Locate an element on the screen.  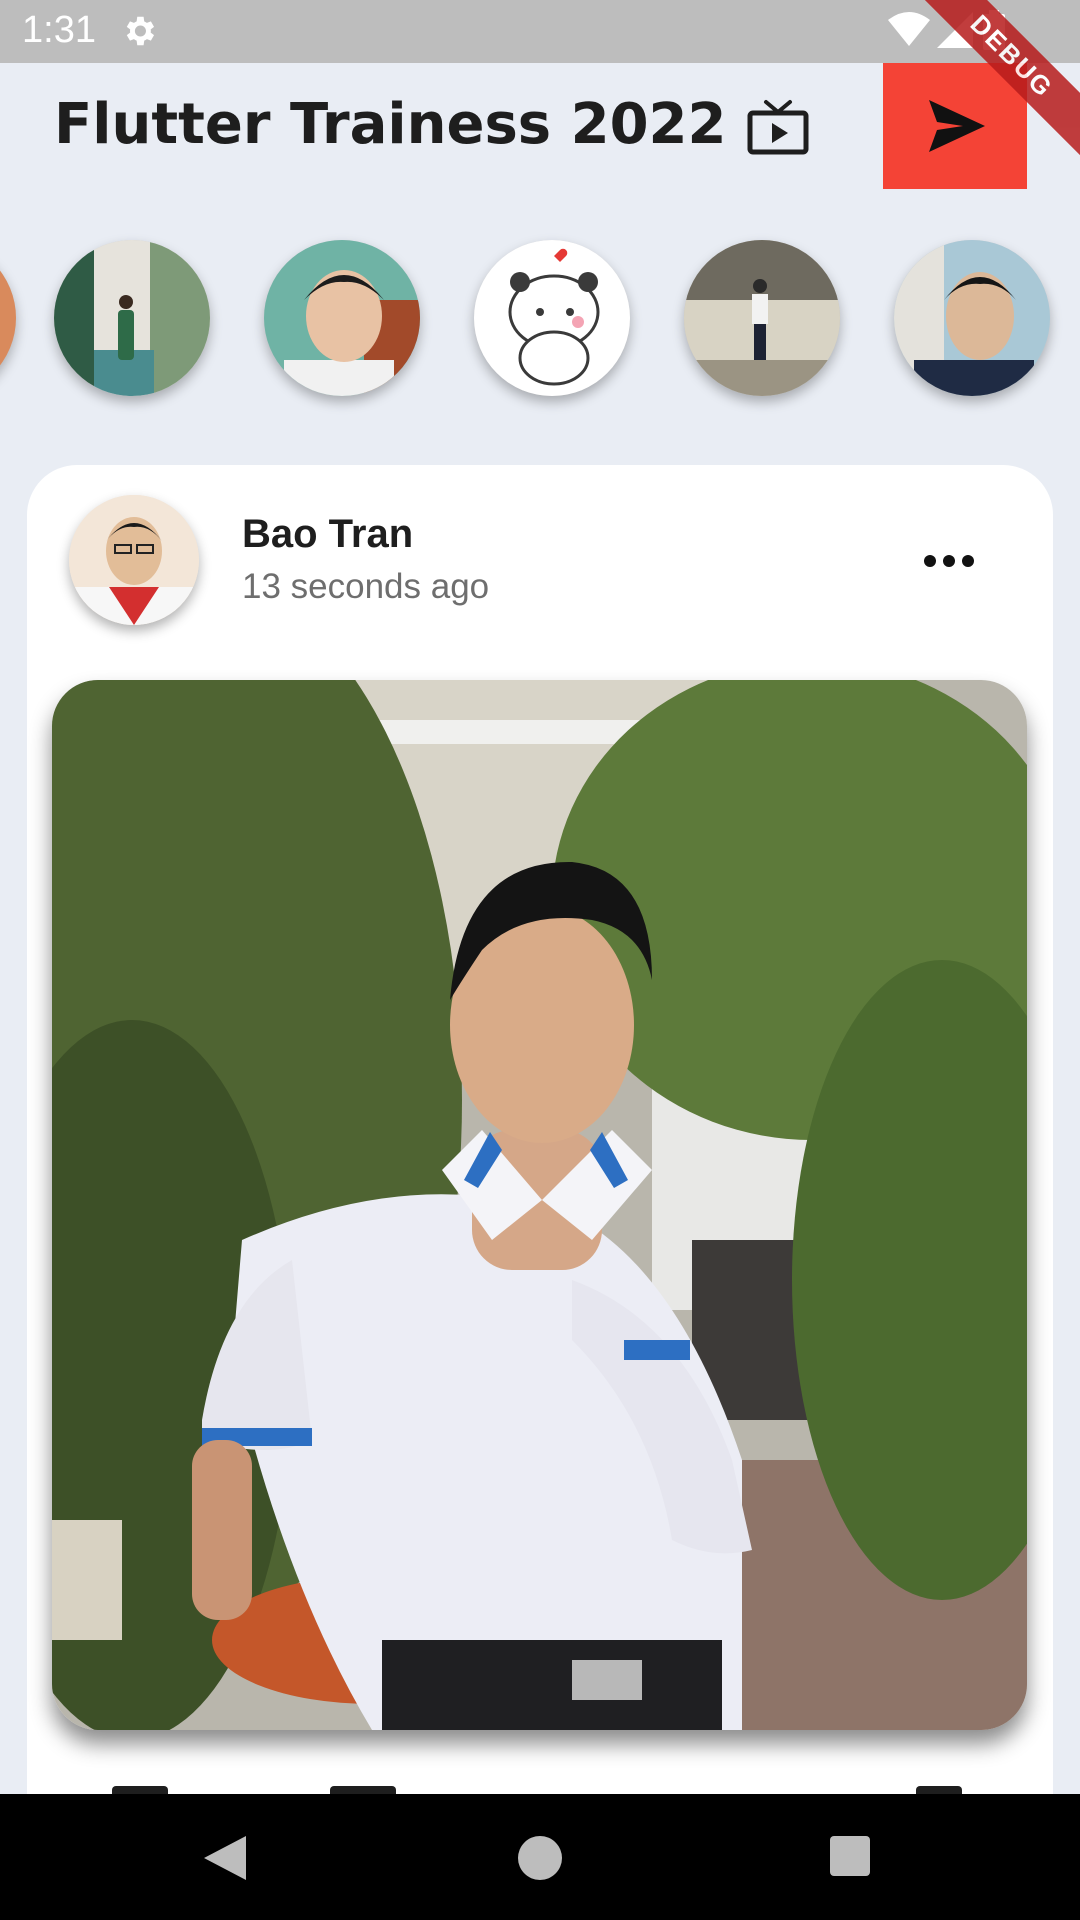
author-photo is located at coordinates (134, 560).